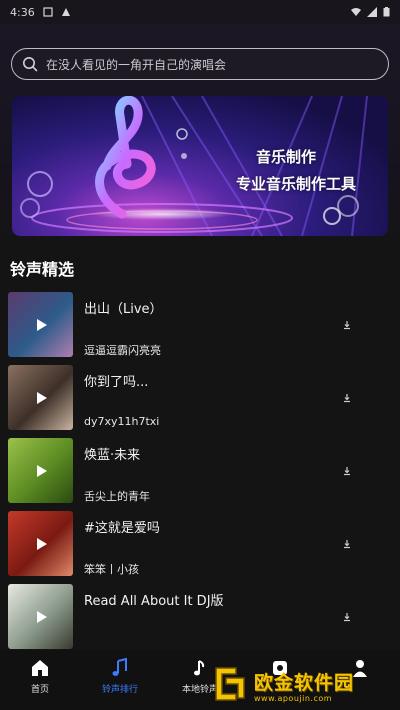 Image resolution: width=400 pixels, height=710 pixels. I want to click on banner-line2: 专业音乐制作工具, so click(295, 184).